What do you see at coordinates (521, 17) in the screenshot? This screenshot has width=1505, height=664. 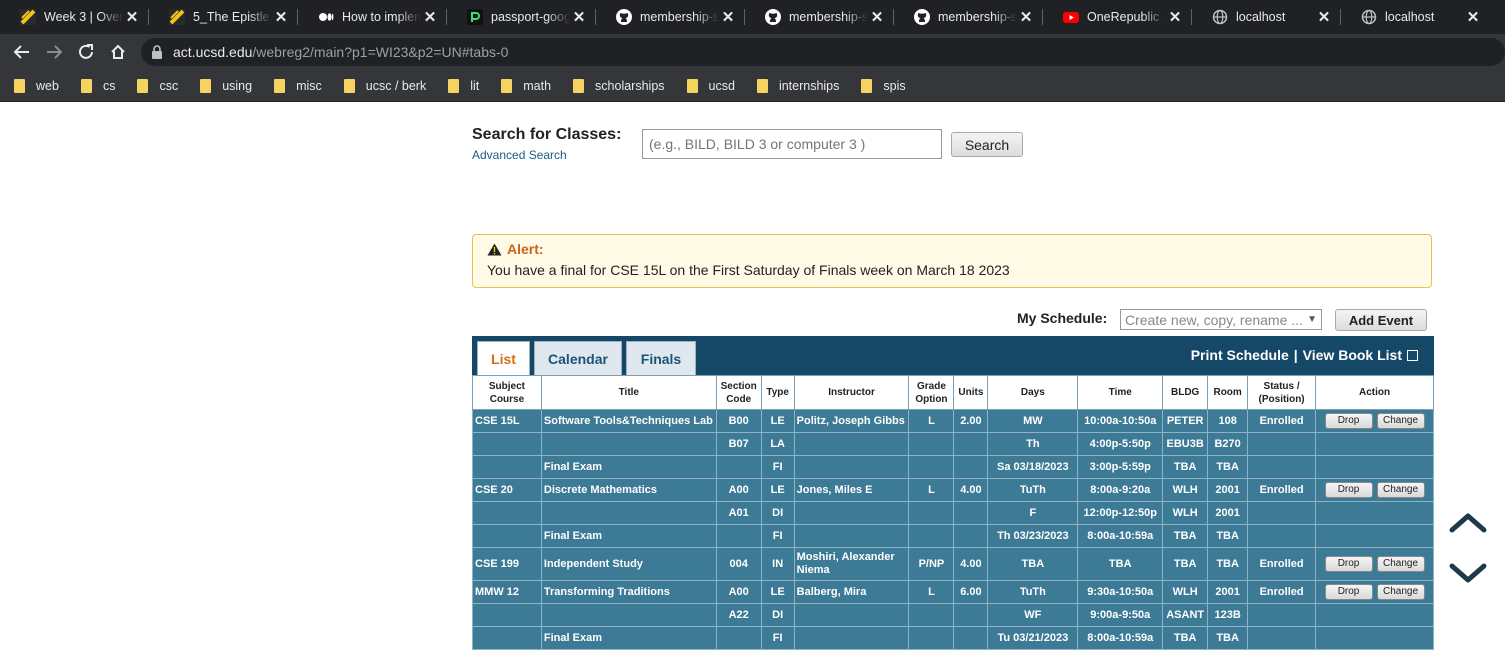 I see `browser-tab: passport-google ✕` at bounding box center [521, 17].